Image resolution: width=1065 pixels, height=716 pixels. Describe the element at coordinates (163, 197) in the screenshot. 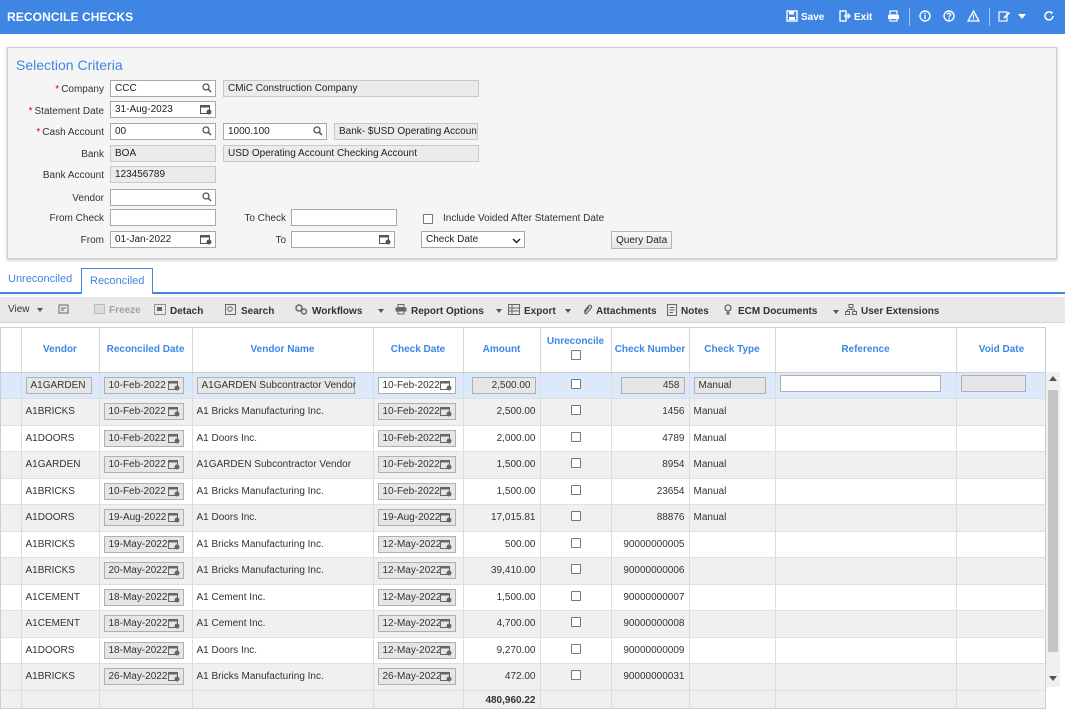

I see `vendor-field` at that location.